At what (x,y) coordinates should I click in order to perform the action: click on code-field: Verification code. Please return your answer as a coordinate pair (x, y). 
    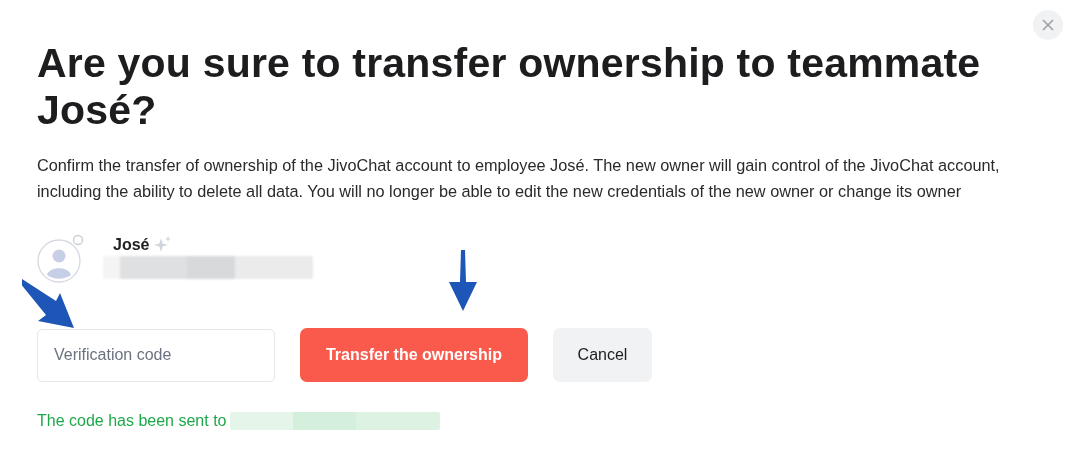
    Looking at the image, I should click on (156, 355).